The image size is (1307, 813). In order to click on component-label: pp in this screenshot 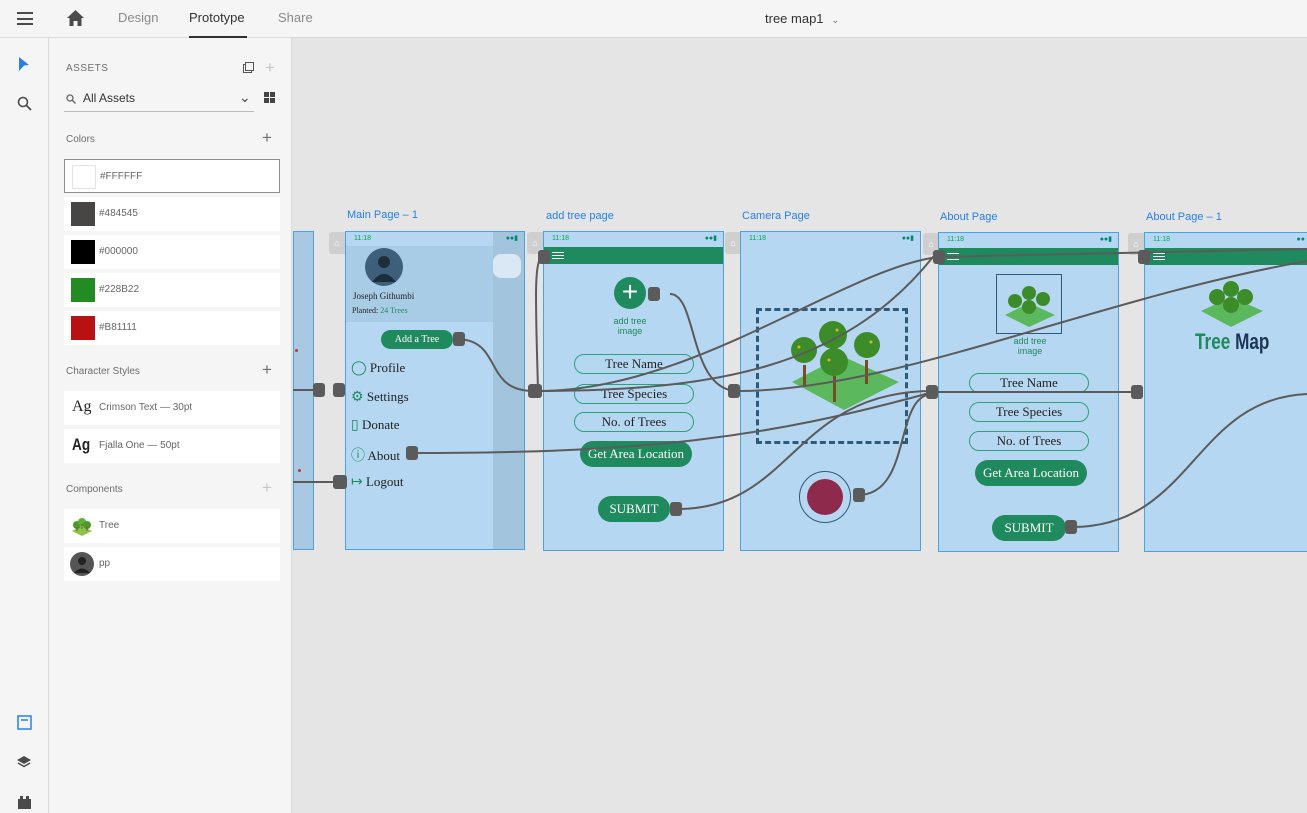, I will do `click(105, 563)`.